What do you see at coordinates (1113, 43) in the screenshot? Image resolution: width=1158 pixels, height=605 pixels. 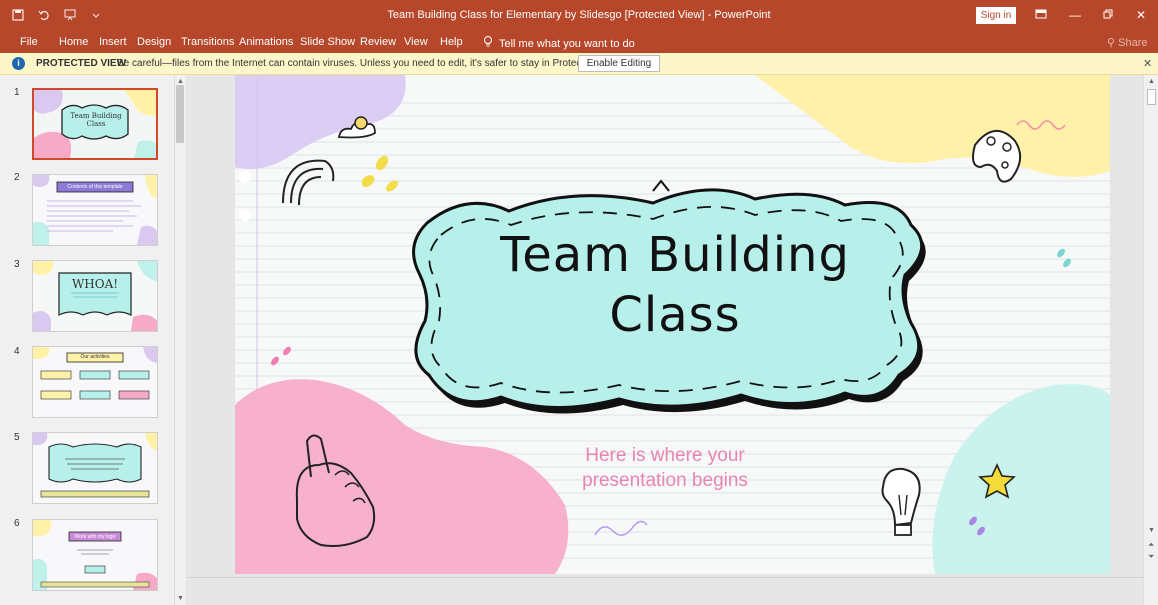 I see `share-icon: ⚲` at bounding box center [1113, 43].